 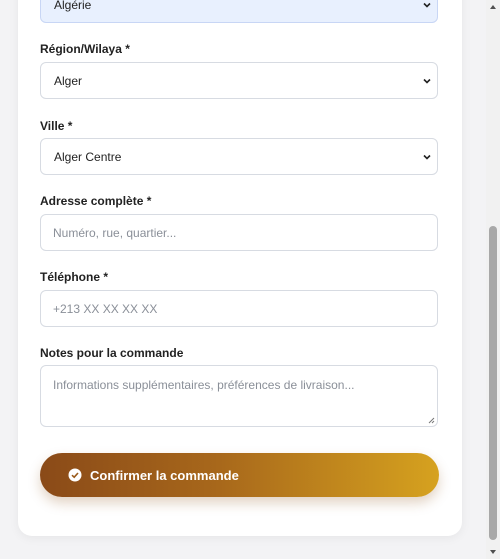 I want to click on city-select: Alger Centre, so click(x=239, y=156).